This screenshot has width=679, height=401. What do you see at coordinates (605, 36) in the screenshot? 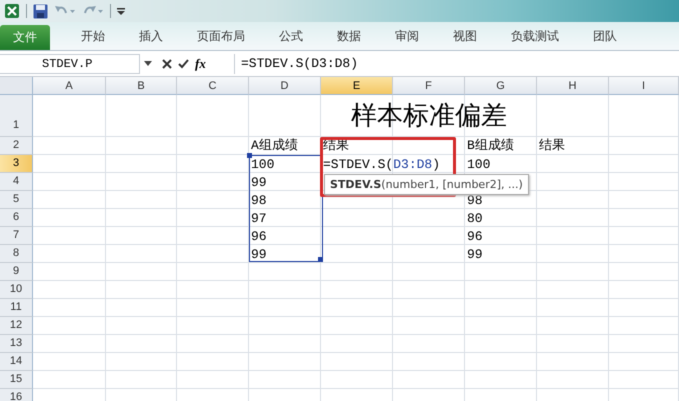
I see `ribbon-tab: 团队` at bounding box center [605, 36].